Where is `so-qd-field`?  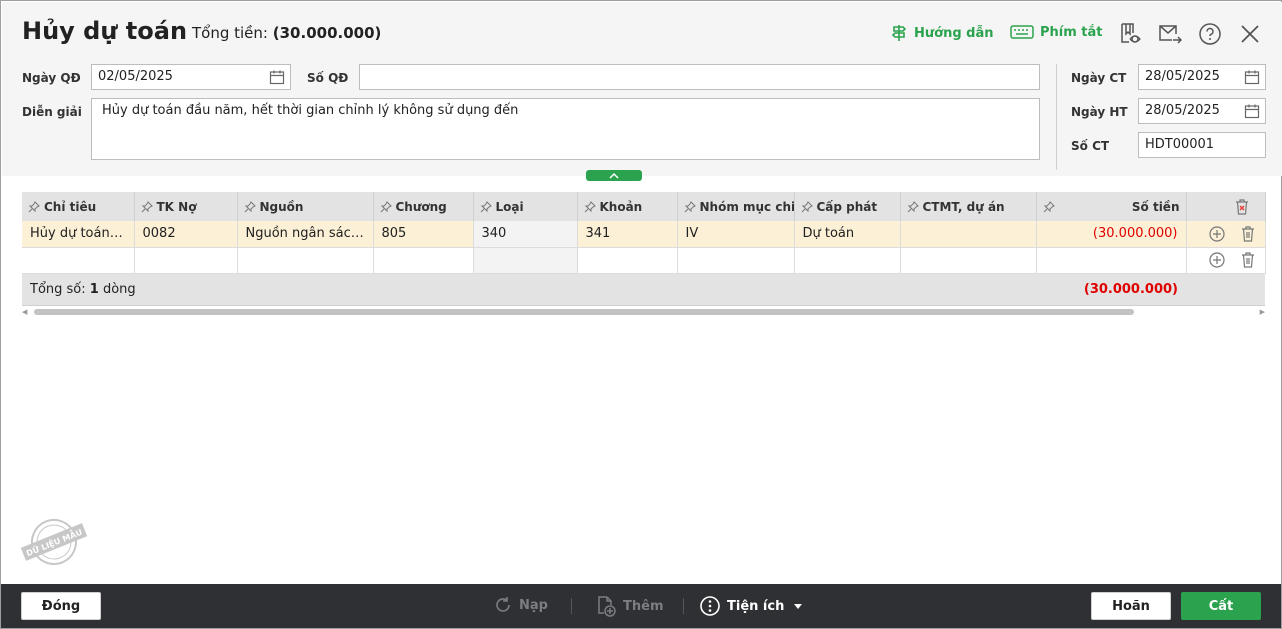 so-qd-field is located at coordinates (699, 77).